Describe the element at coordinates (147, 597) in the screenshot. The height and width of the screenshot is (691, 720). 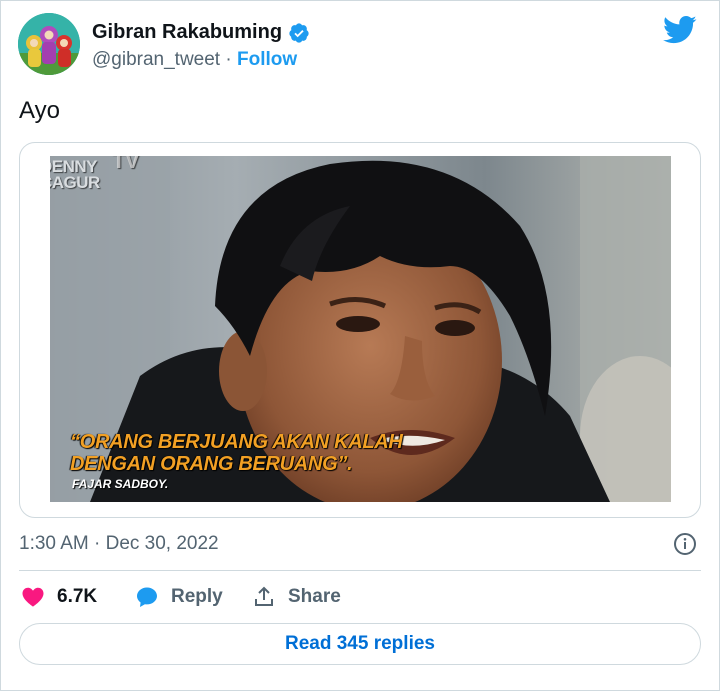
I see `reply-bubble-icon` at that location.